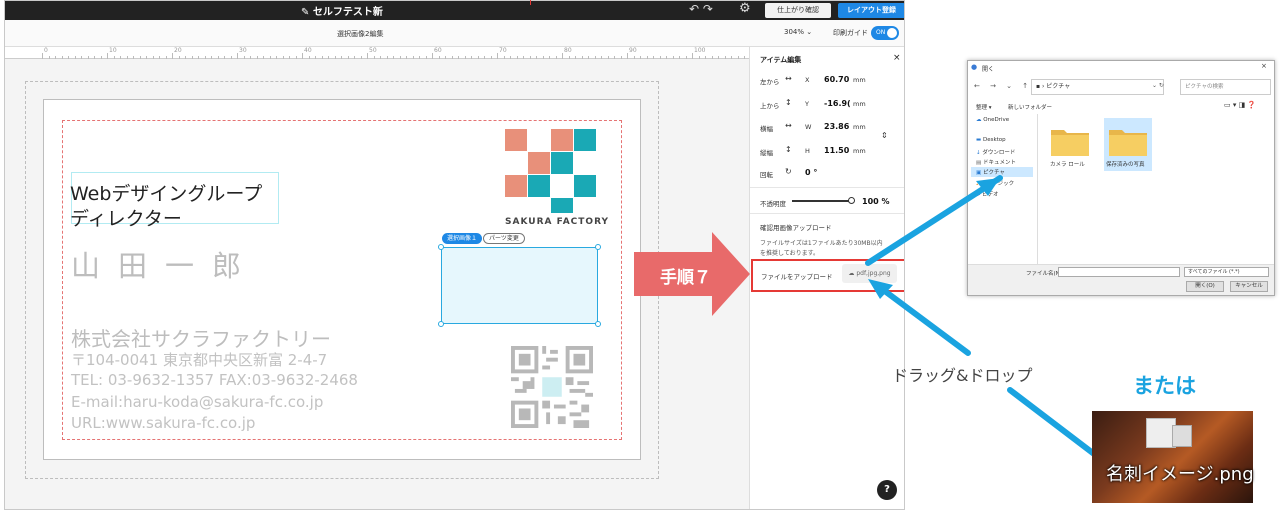  What do you see at coordinates (243, 50) in the screenshot?
I see `ruler-number: 30` at bounding box center [243, 50].